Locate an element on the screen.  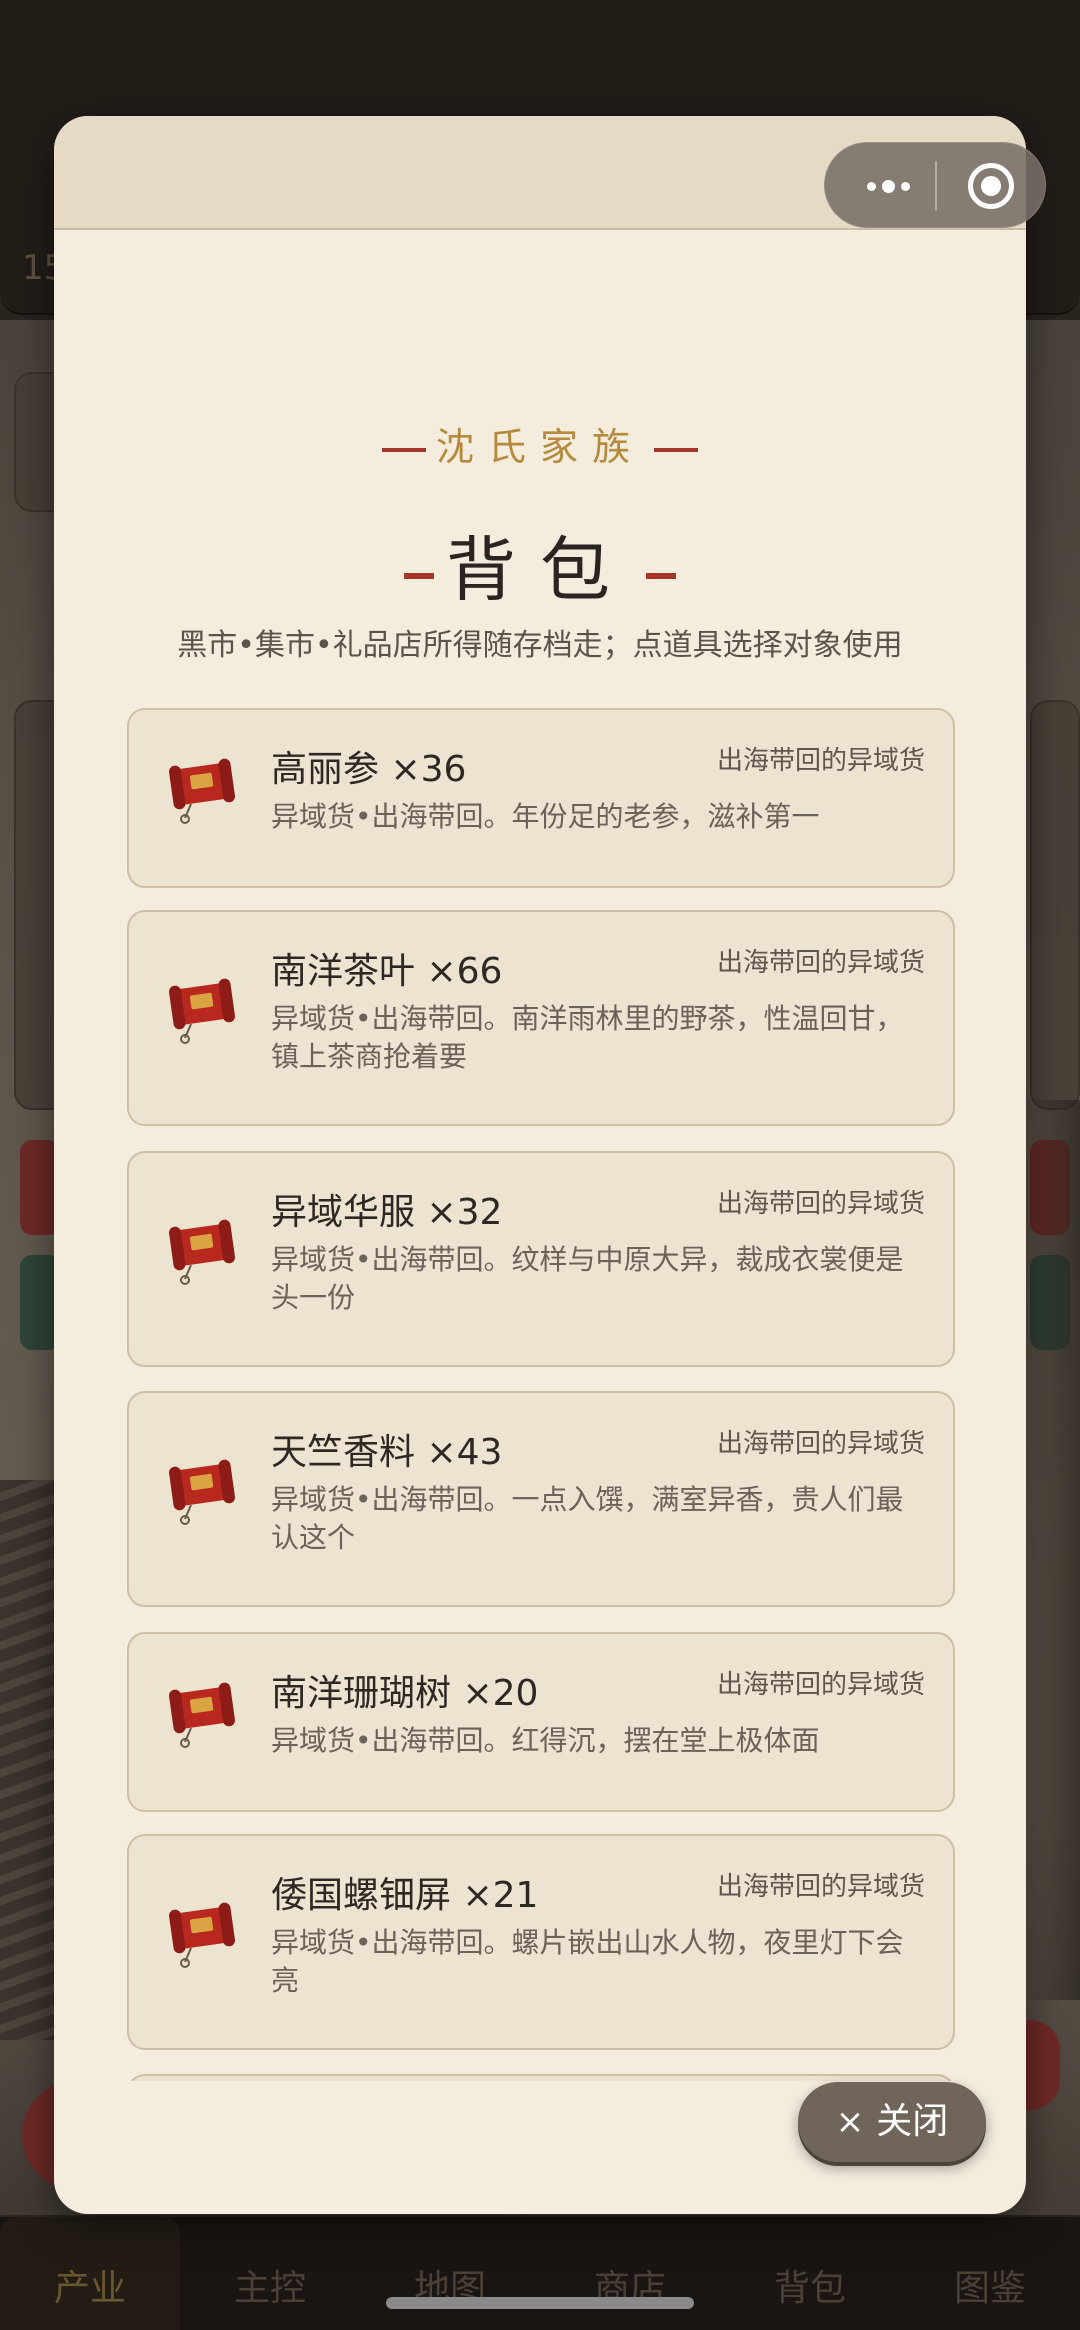
tab-codex: 图鉴 is located at coordinates (990, 2273).